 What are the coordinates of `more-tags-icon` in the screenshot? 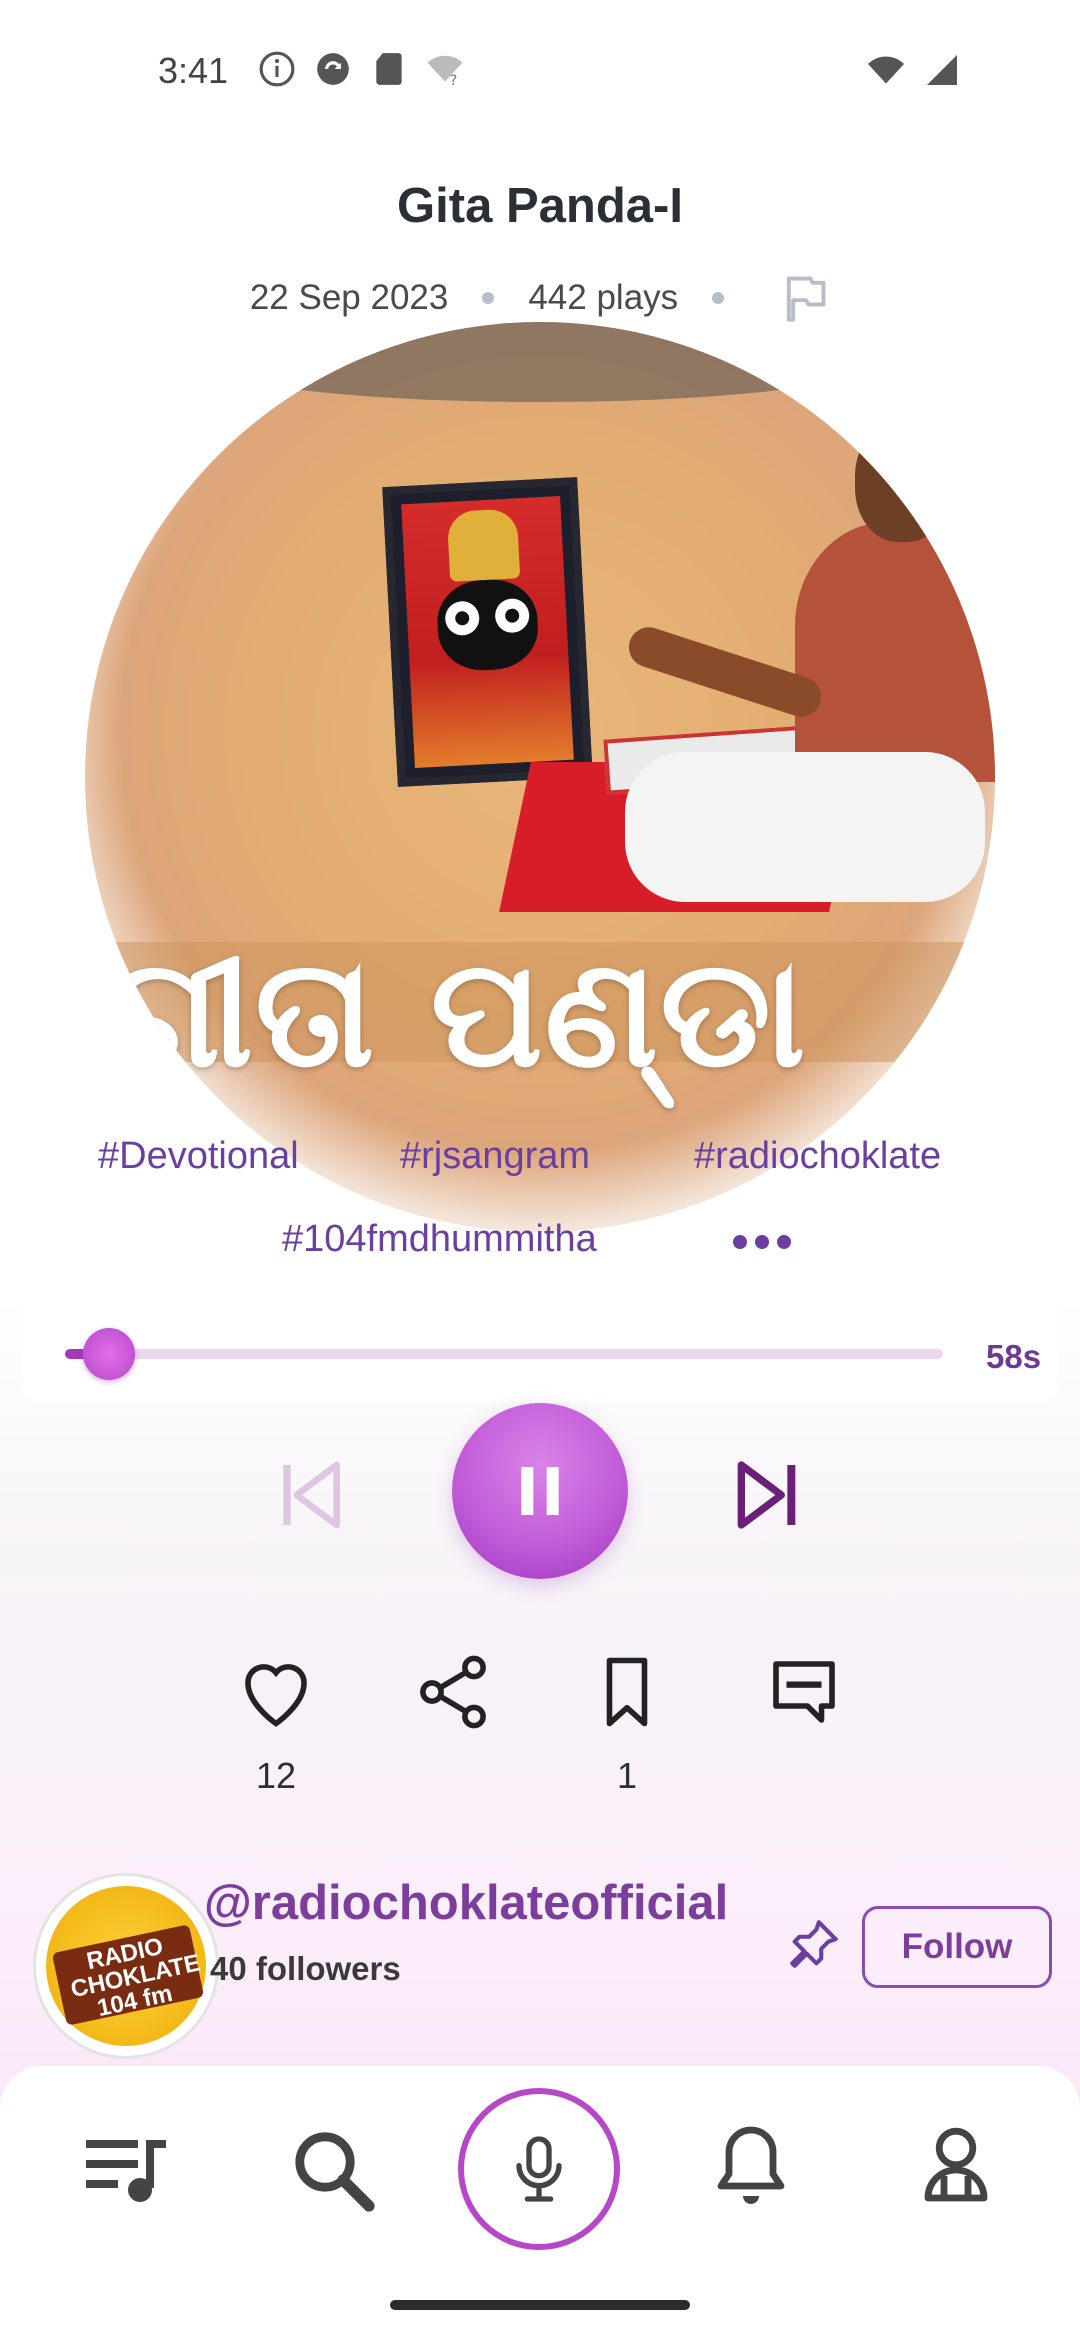 It's located at (762, 1242).